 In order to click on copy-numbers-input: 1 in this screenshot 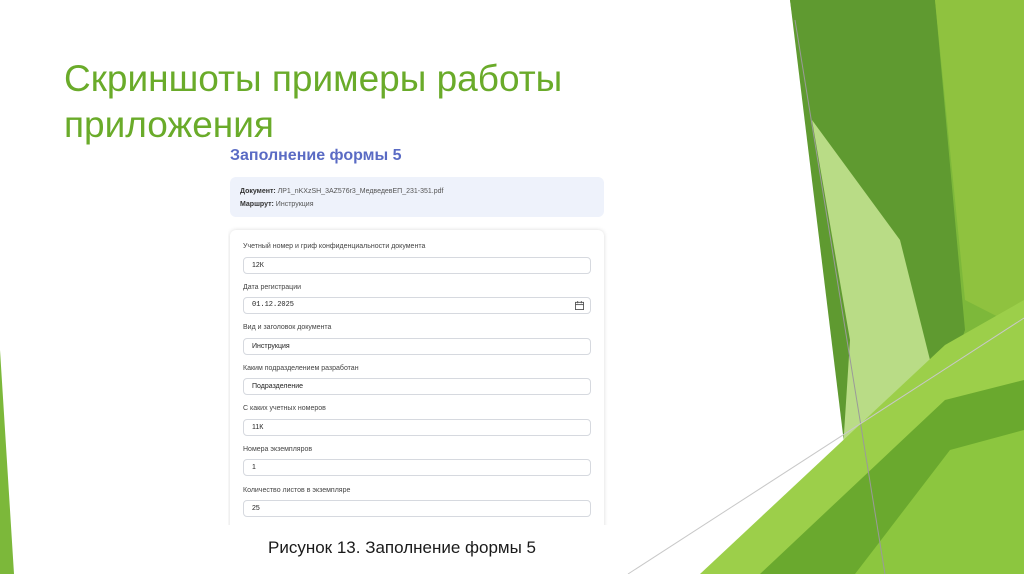, I will do `click(417, 467)`.